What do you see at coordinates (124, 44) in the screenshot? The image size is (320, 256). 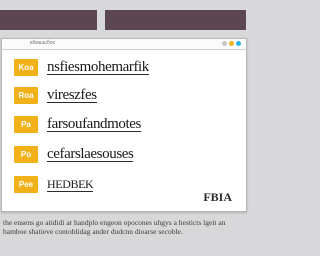 I see `window-titlebar: вбмшшбоо` at bounding box center [124, 44].